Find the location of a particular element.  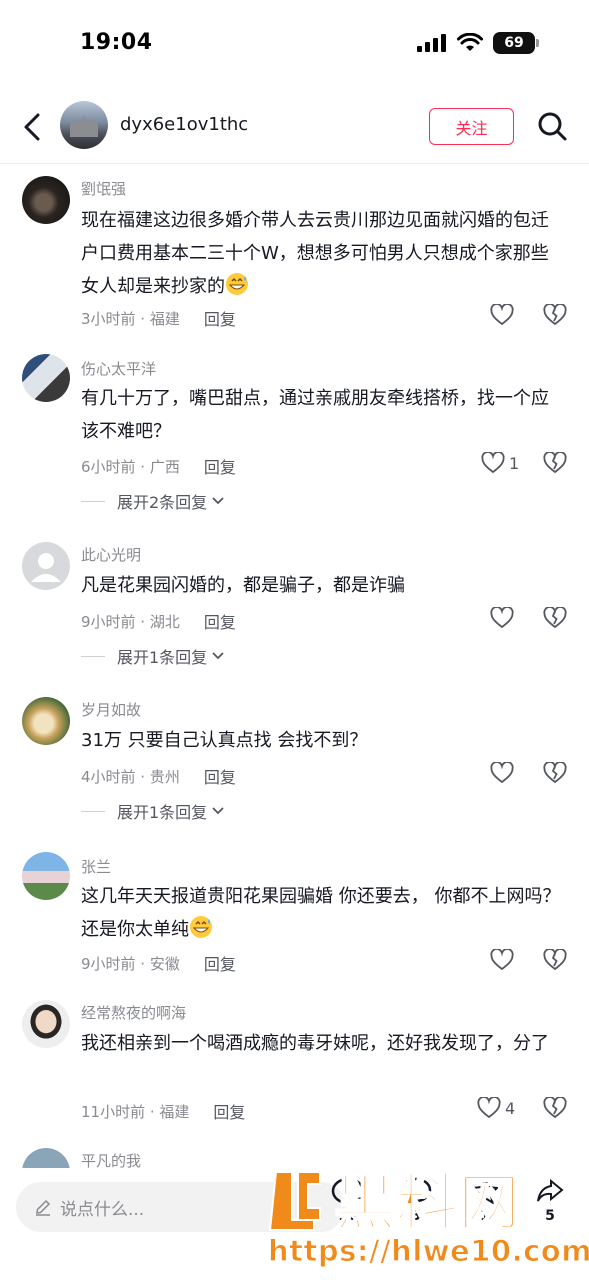

comment-meta: 9小时前 · 湖北 回复 is located at coordinates (158, 621).